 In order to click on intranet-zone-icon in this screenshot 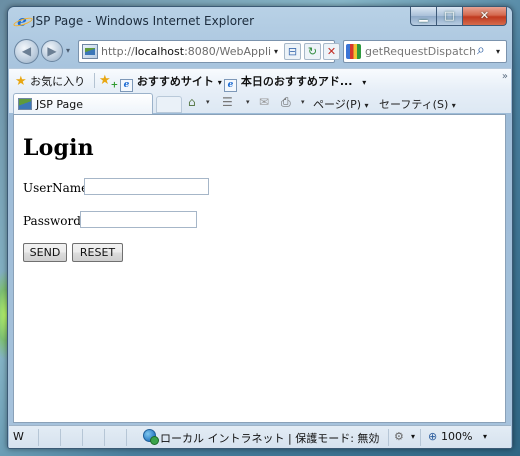, I will do `click(151, 437)`.